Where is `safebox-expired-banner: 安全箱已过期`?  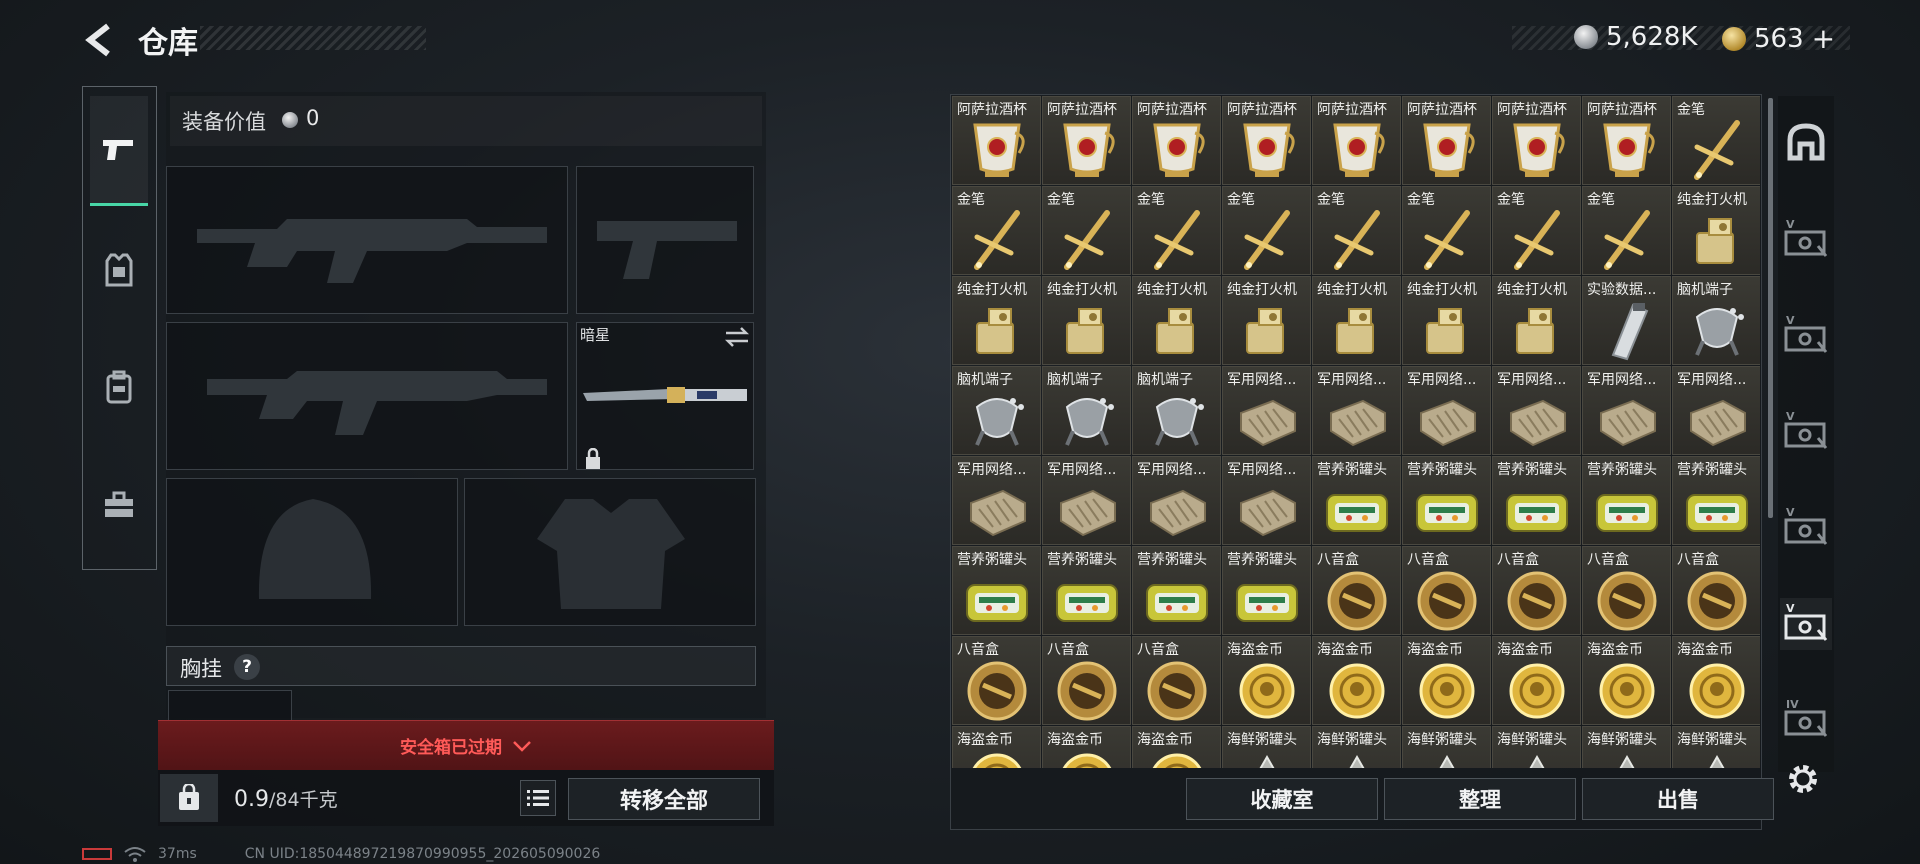
safebox-expired-banner: 安全箱已过期 is located at coordinates (466, 745).